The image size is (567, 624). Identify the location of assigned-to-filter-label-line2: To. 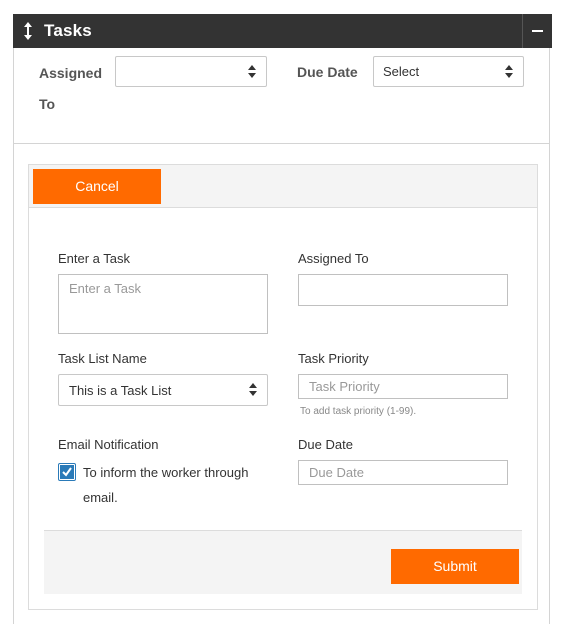
(47, 104).